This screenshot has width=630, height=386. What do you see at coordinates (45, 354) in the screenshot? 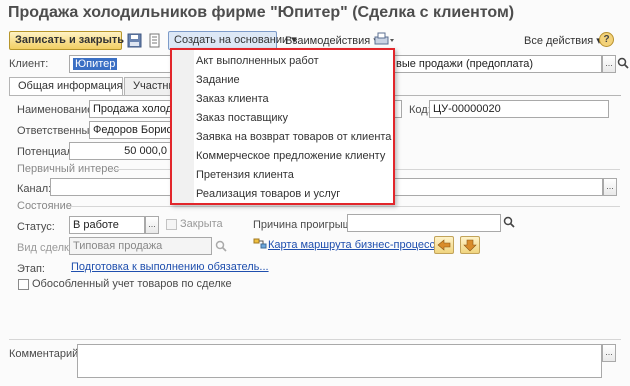
I see `comment-label: Комментарий:` at bounding box center [45, 354].